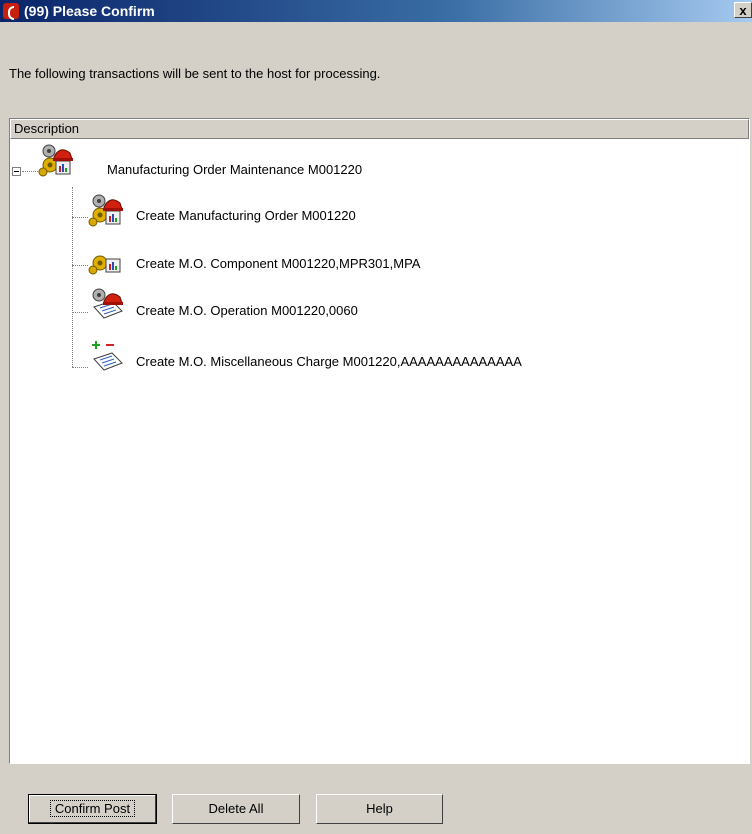  What do you see at coordinates (106, 258) in the screenshot?
I see `component-icon` at bounding box center [106, 258].